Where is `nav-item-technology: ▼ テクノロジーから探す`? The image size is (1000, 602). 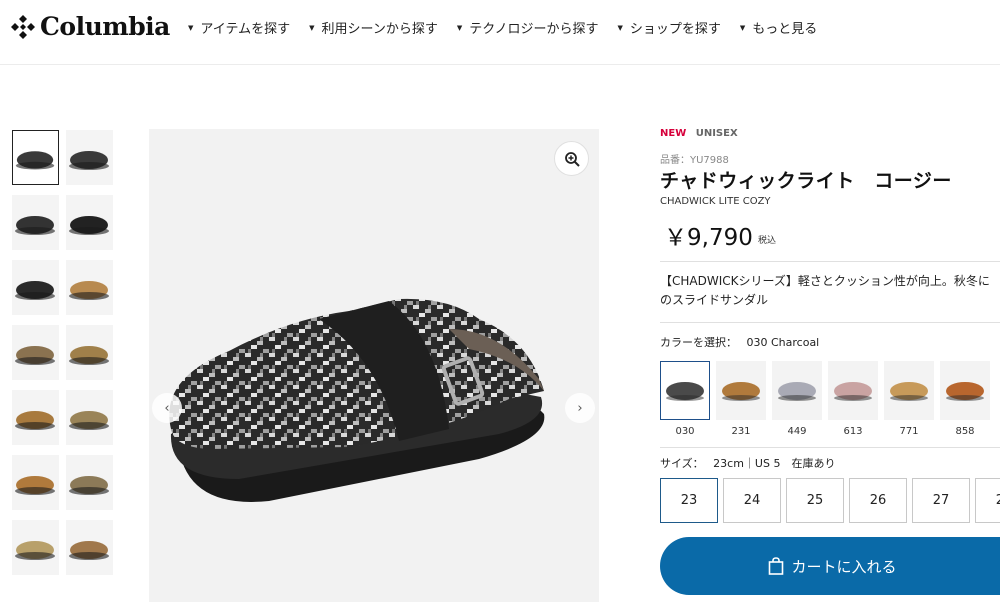
nav-item-technology: ▼ テクノロジーから探す is located at coordinates (528, 27).